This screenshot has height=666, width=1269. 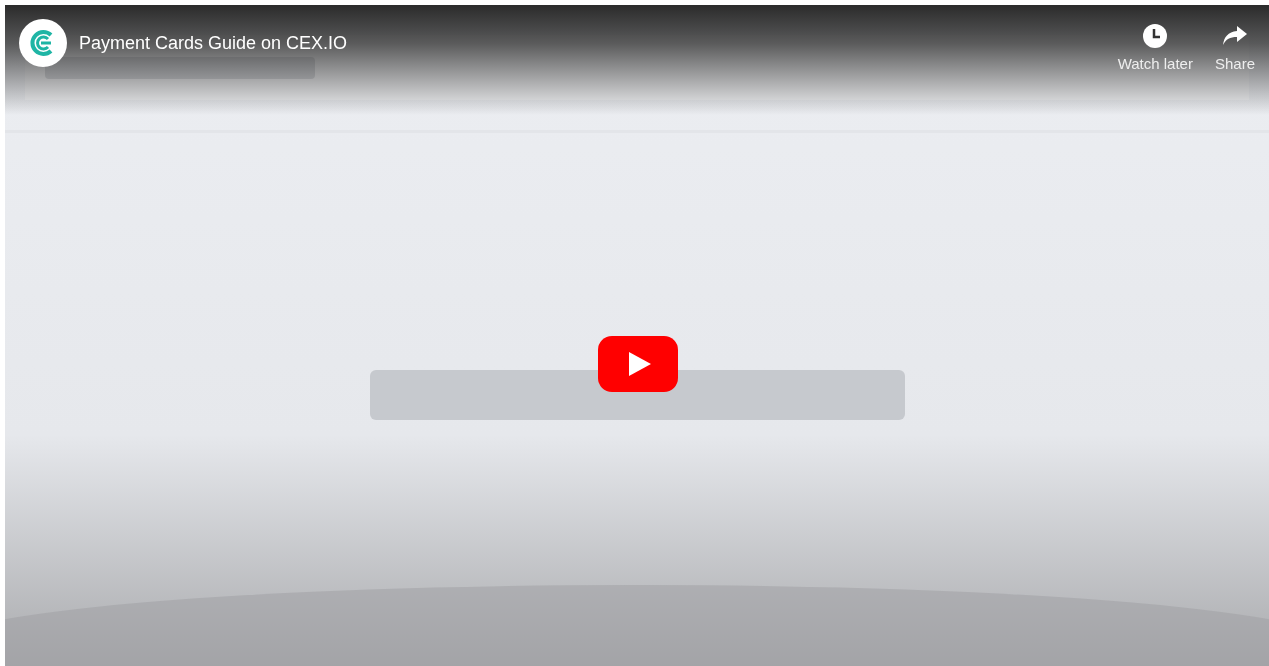 What do you see at coordinates (592, 43) in the screenshot?
I see `video-title: Payment Cards Guide on CEX.IO` at bounding box center [592, 43].